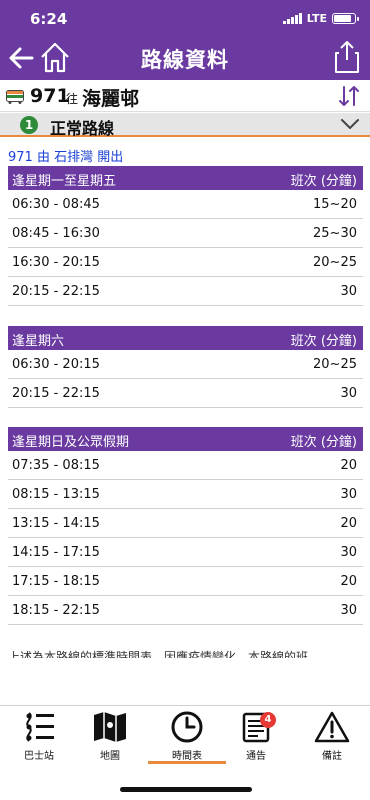 This screenshot has height=800, width=370. I want to click on period-cell: 07:35 - 08:15, so click(56, 465).